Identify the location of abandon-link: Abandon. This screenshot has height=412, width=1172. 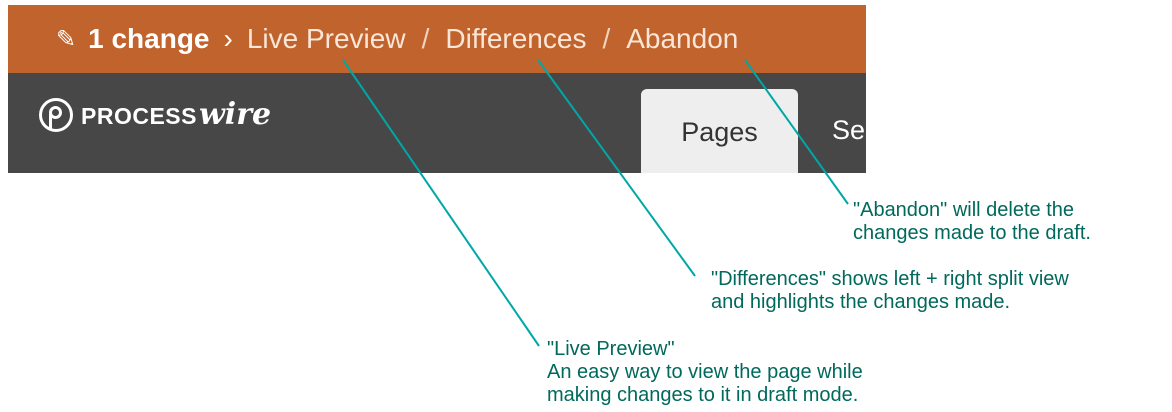
(682, 39).